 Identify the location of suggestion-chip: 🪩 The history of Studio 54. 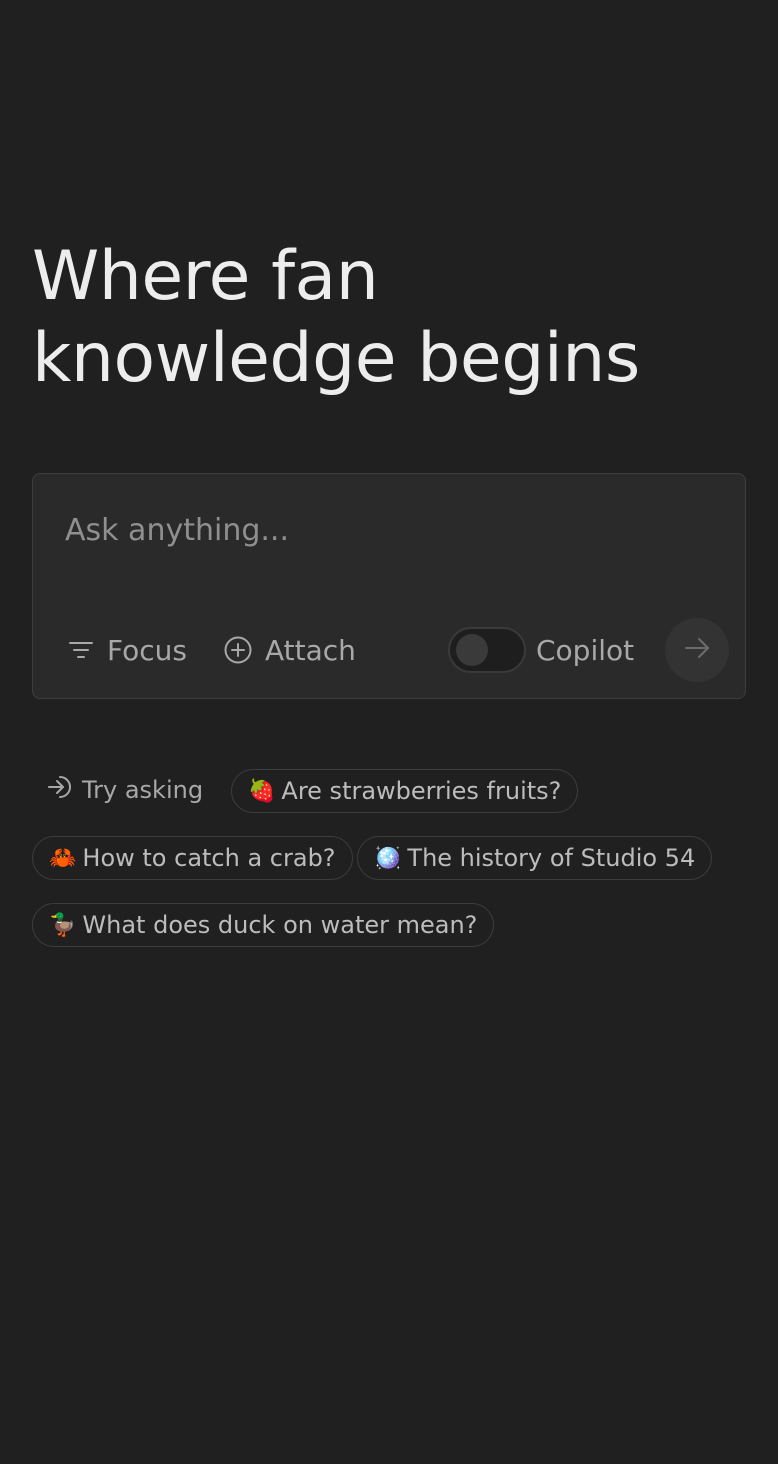
(535, 858).